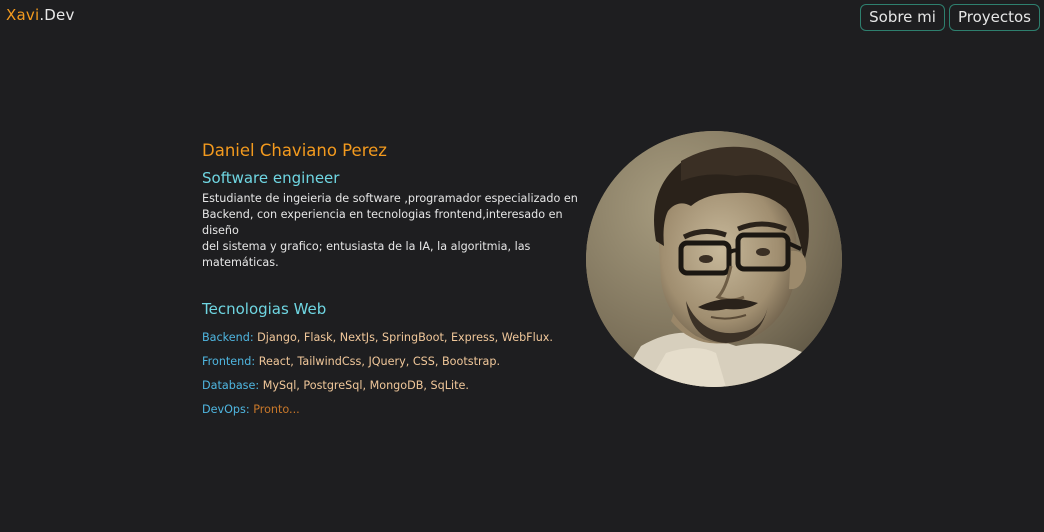 This screenshot has width=1044, height=532. What do you see at coordinates (229, 361) in the screenshot?
I see `tech-label: Frontend:` at bounding box center [229, 361].